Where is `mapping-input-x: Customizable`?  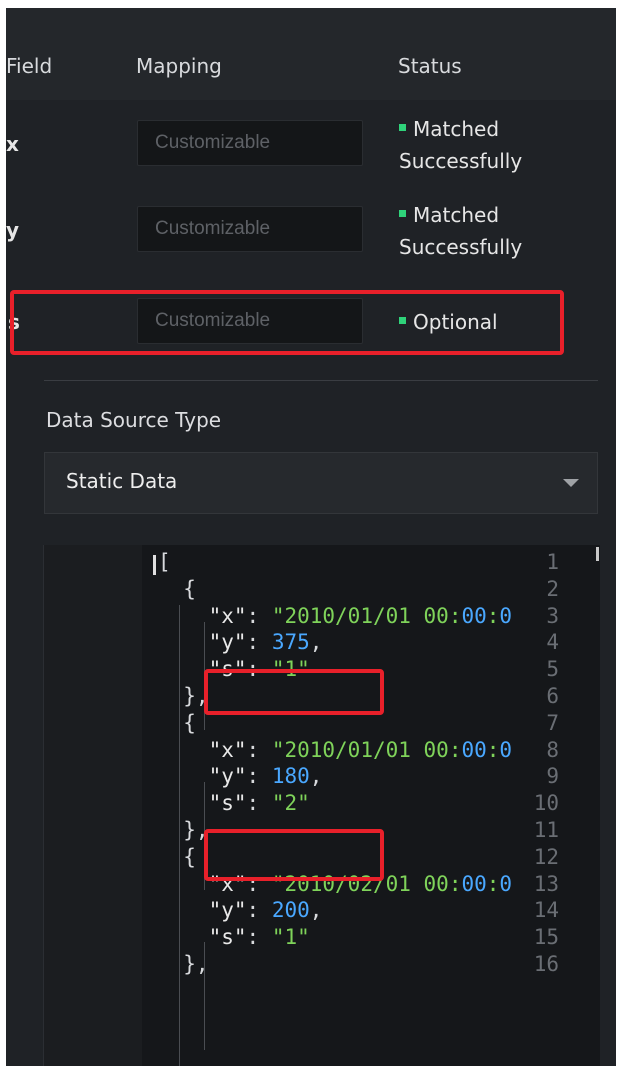
mapping-input-x: Customizable is located at coordinates (250, 143).